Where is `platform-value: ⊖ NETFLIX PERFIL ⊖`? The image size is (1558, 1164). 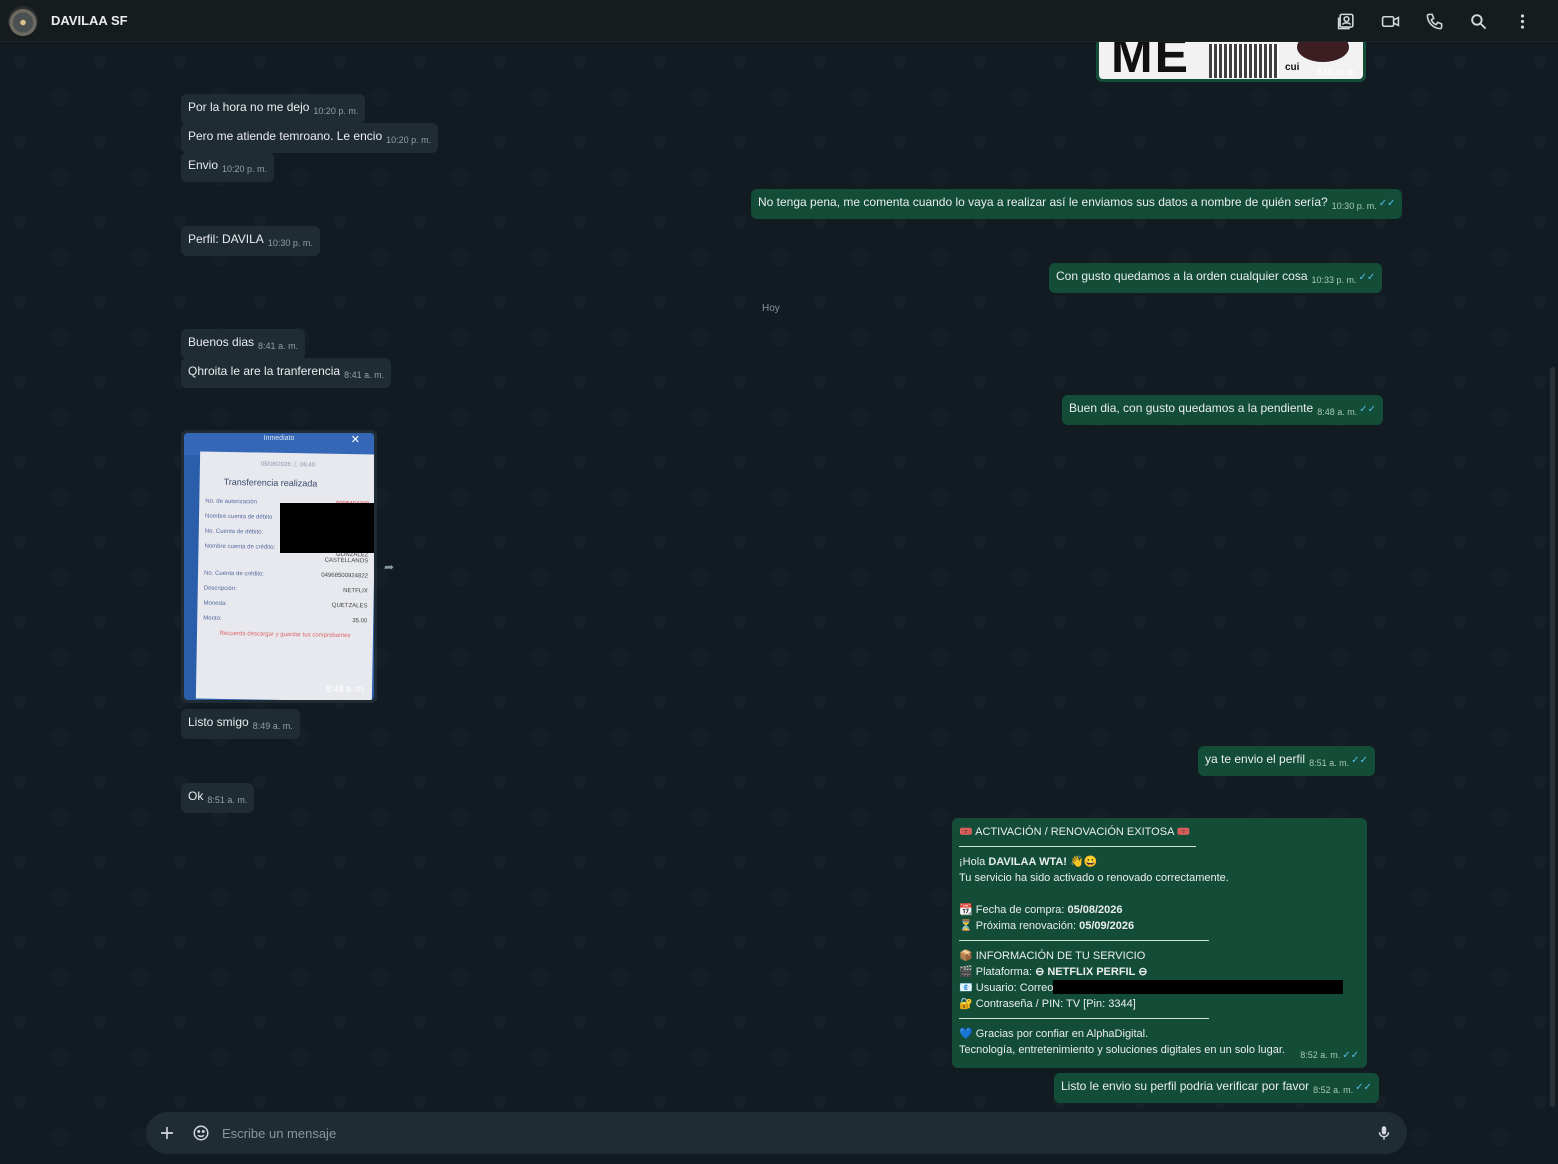 platform-value: ⊖ NETFLIX PERFIL ⊖ is located at coordinates (1091, 972).